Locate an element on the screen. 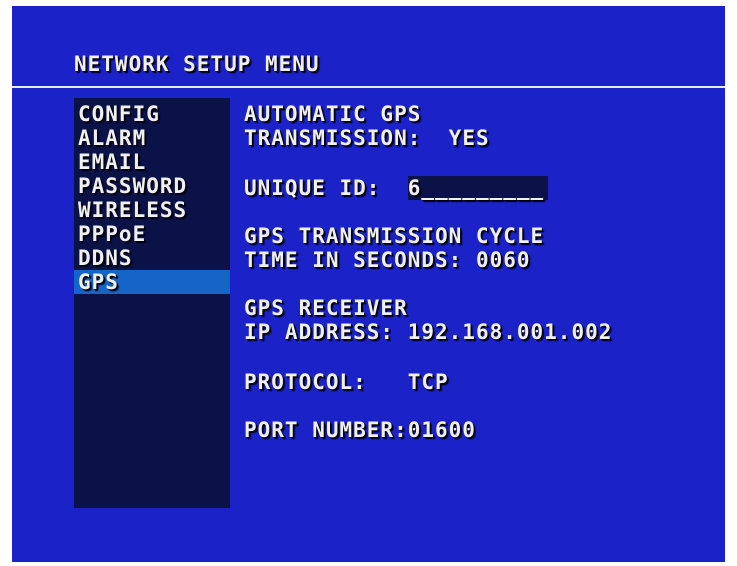 This screenshot has width=737, height=566. receiver-heading: GPS RECEIVER is located at coordinates (326, 308).